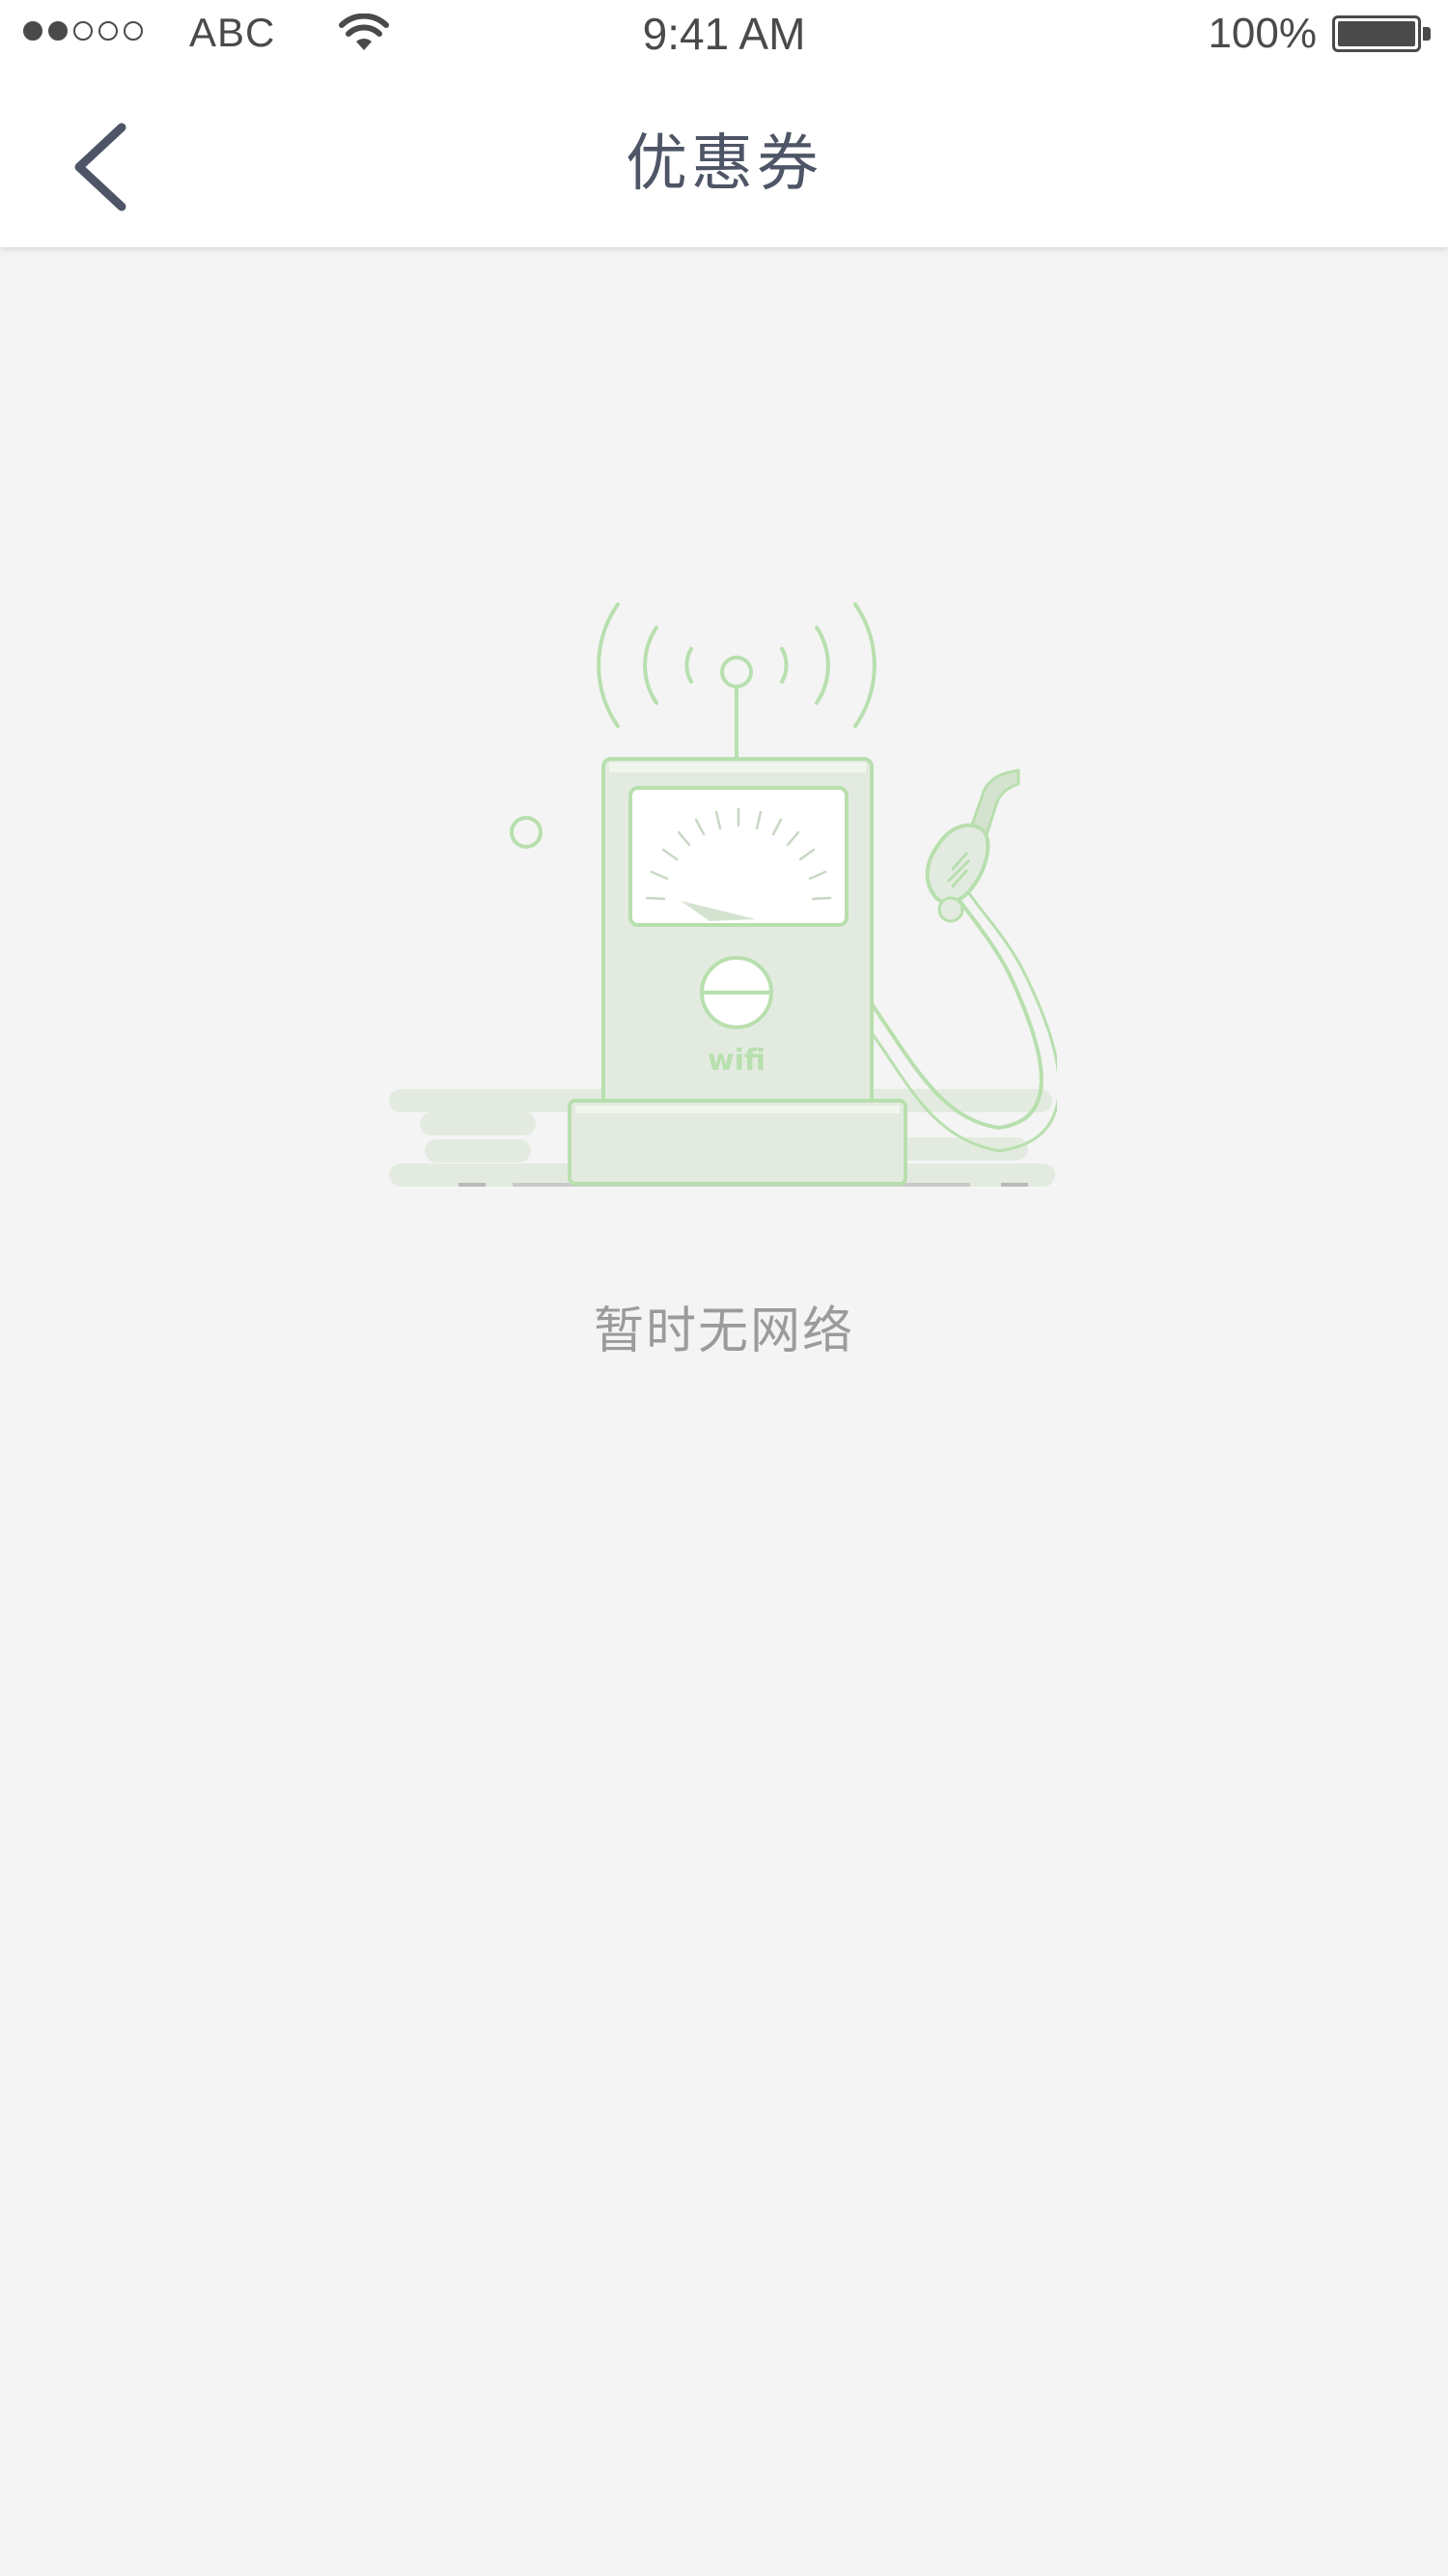  What do you see at coordinates (739, 857) in the screenshot?
I see `gauge-icon` at bounding box center [739, 857].